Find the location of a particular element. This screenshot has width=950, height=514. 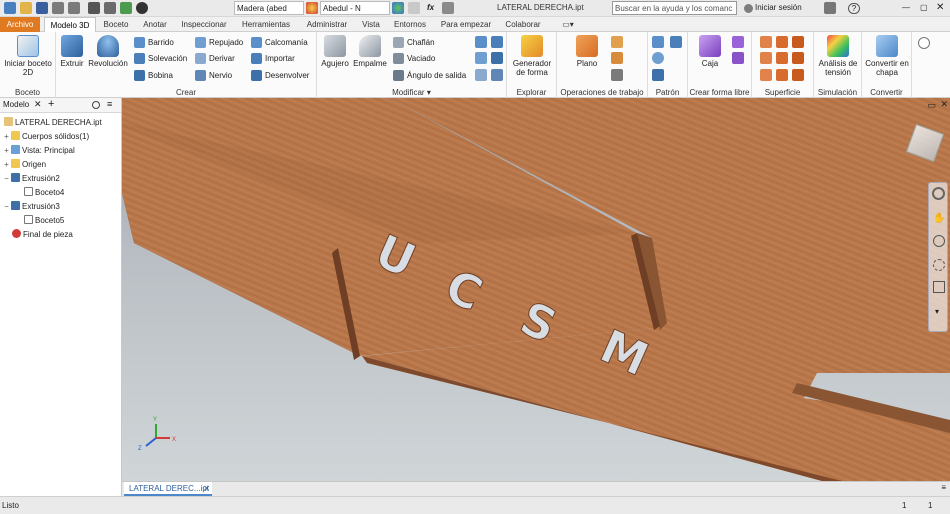

cart-icon is located at coordinates (830, 8).